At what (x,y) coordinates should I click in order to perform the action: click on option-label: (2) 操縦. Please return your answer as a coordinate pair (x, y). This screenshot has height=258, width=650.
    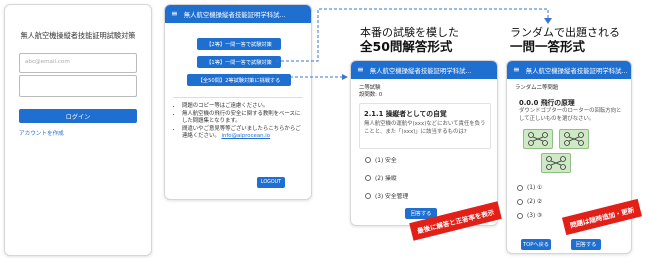
    Looking at the image, I should click on (386, 179).